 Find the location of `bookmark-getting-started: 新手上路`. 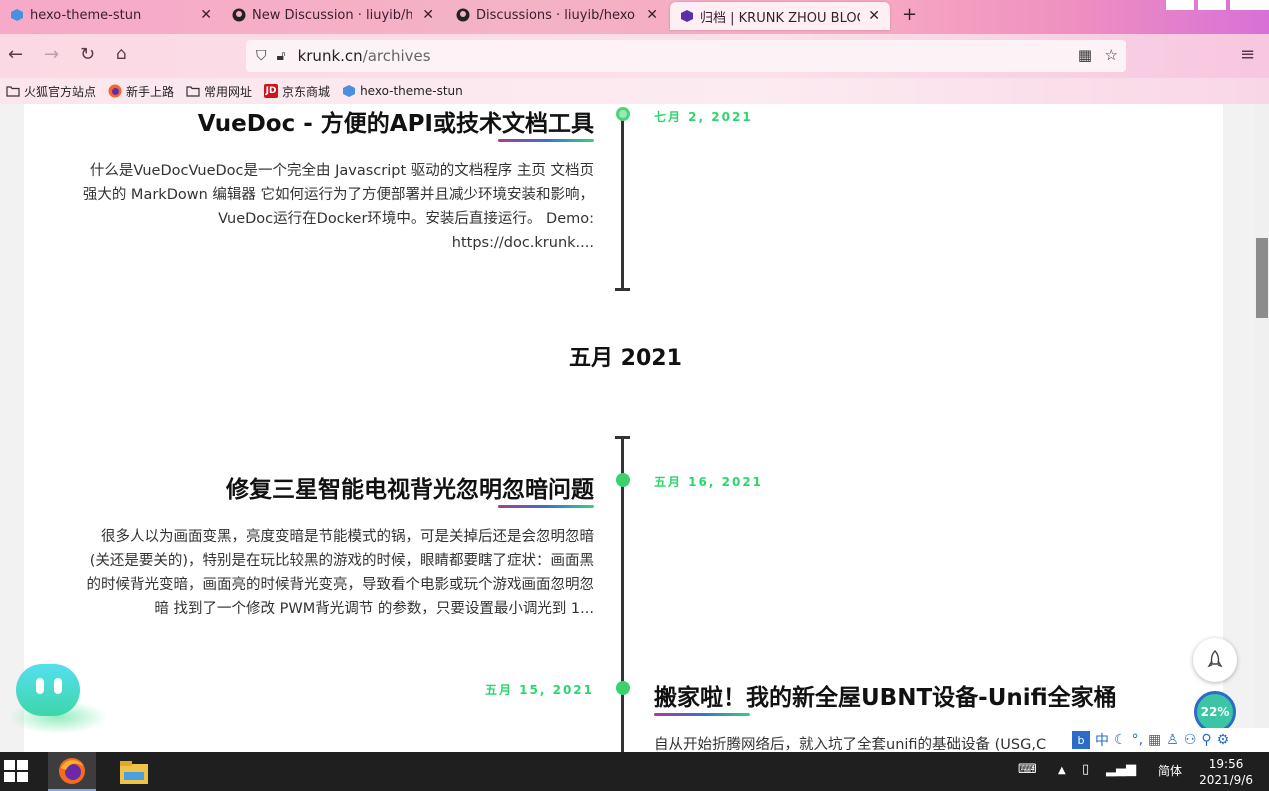

bookmark-getting-started: 新手上路 is located at coordinates (141, 91).